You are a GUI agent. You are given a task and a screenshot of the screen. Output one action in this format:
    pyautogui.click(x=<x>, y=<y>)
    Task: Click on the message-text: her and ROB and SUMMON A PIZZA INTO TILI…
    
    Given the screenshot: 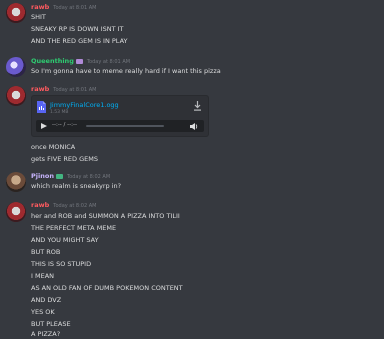 What is the action you would take?
    pyautogui.click(x=105, y=216)
    